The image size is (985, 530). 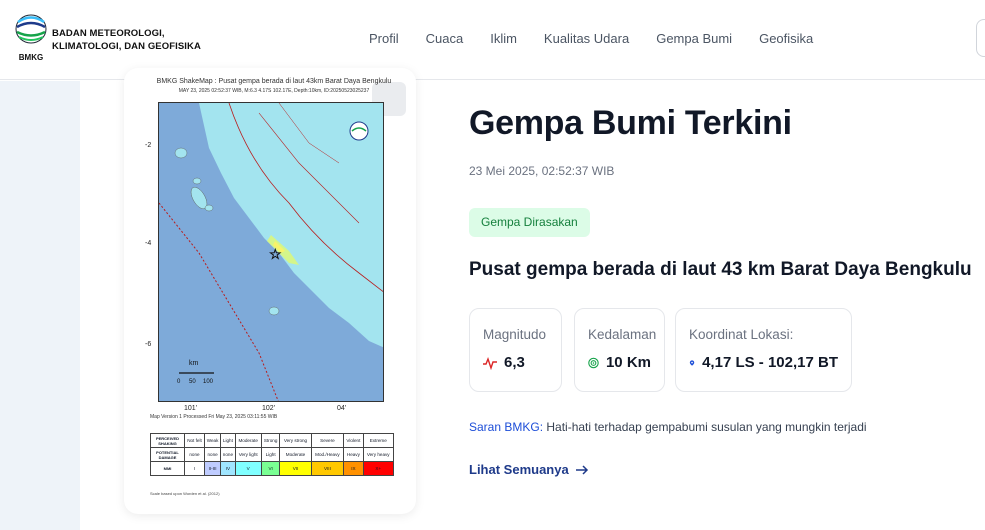 What do you see at coordinates (191, 408) in the screenshot?
I see `lon-tick-101: 101'` at bounding box center [191, 408].